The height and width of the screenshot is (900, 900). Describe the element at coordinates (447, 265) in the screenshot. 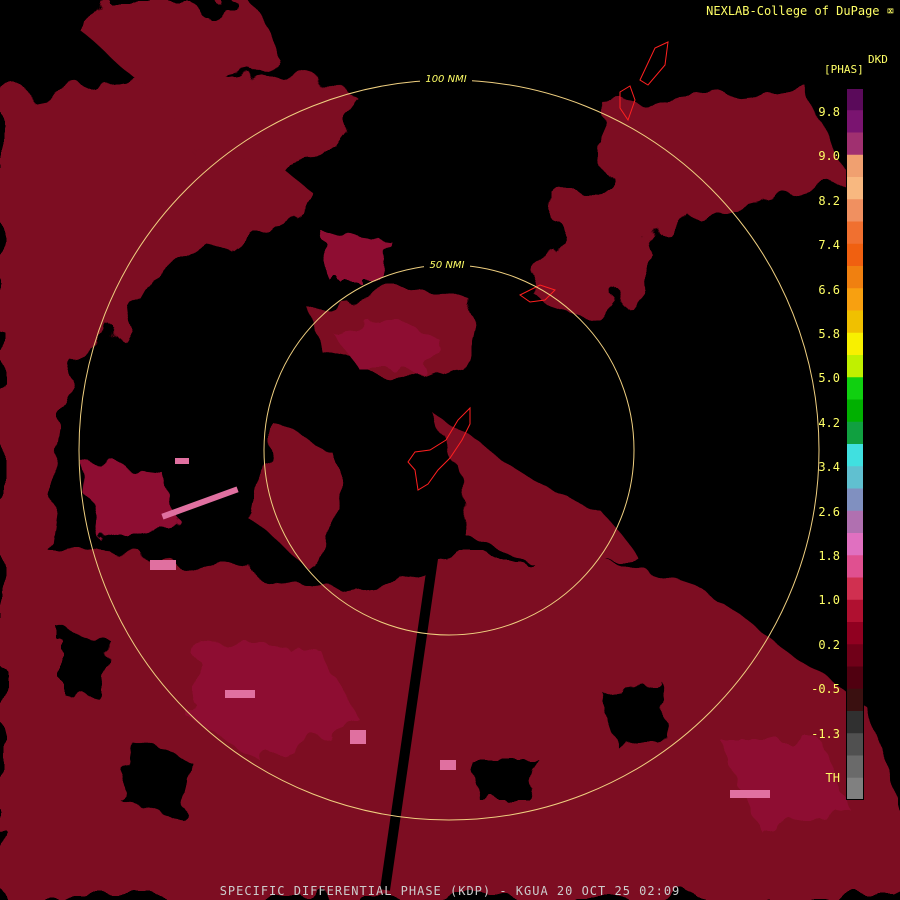

I see `ring-label-50: 50 NMI` at that location.